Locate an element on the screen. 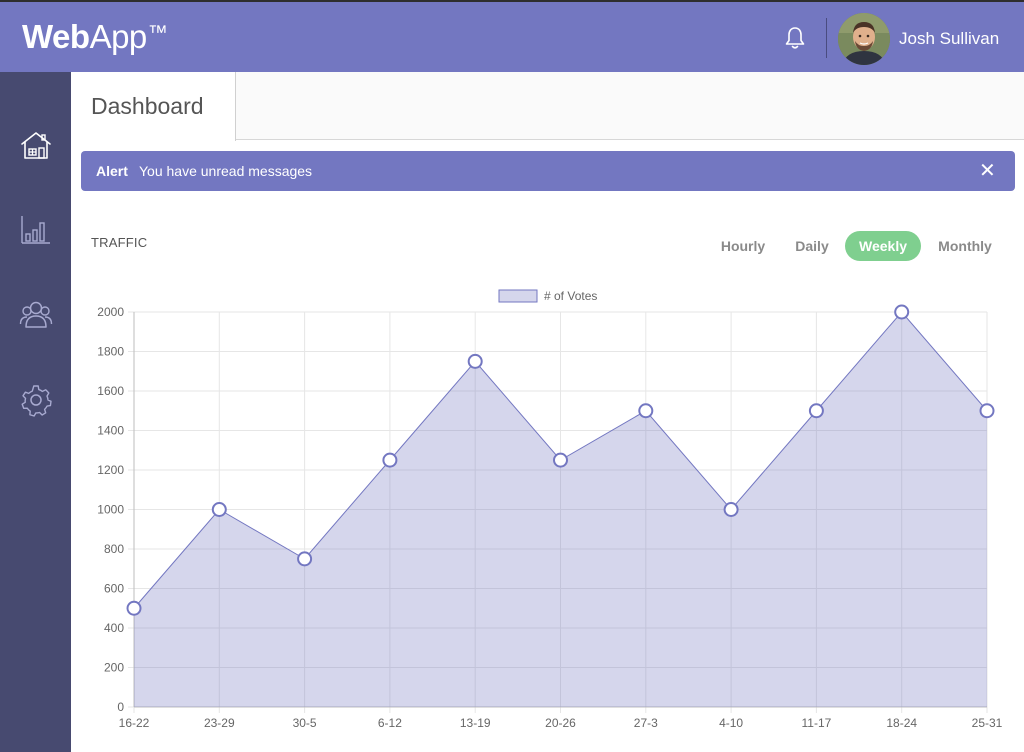 This screenshot has height=752, width=1024. sidebar-item-users is located at coordinates (36, 315).